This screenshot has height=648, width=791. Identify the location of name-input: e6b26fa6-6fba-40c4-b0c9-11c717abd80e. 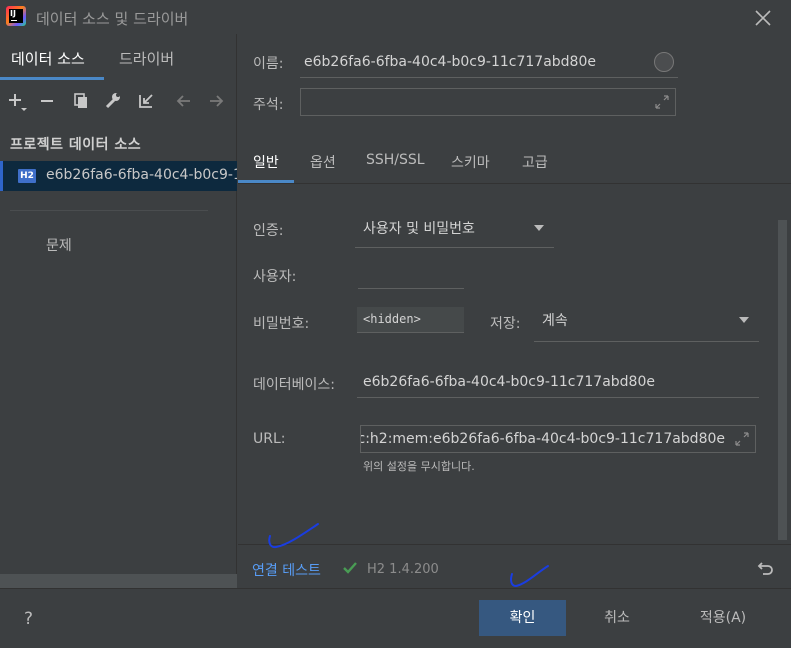
(489, 64).